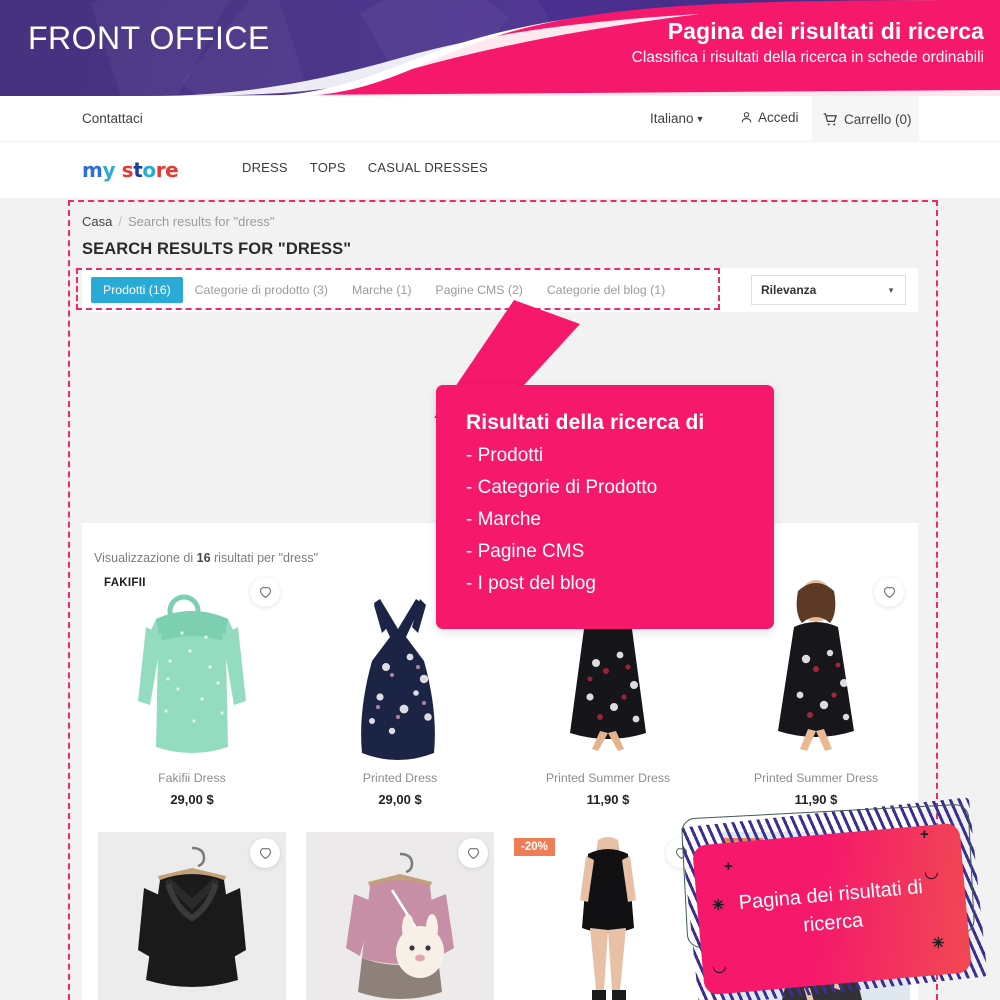  Describe the element at coordinates (192, 666) in the screenshot. I see `product-thumbnail: FAKIFII` at that location.